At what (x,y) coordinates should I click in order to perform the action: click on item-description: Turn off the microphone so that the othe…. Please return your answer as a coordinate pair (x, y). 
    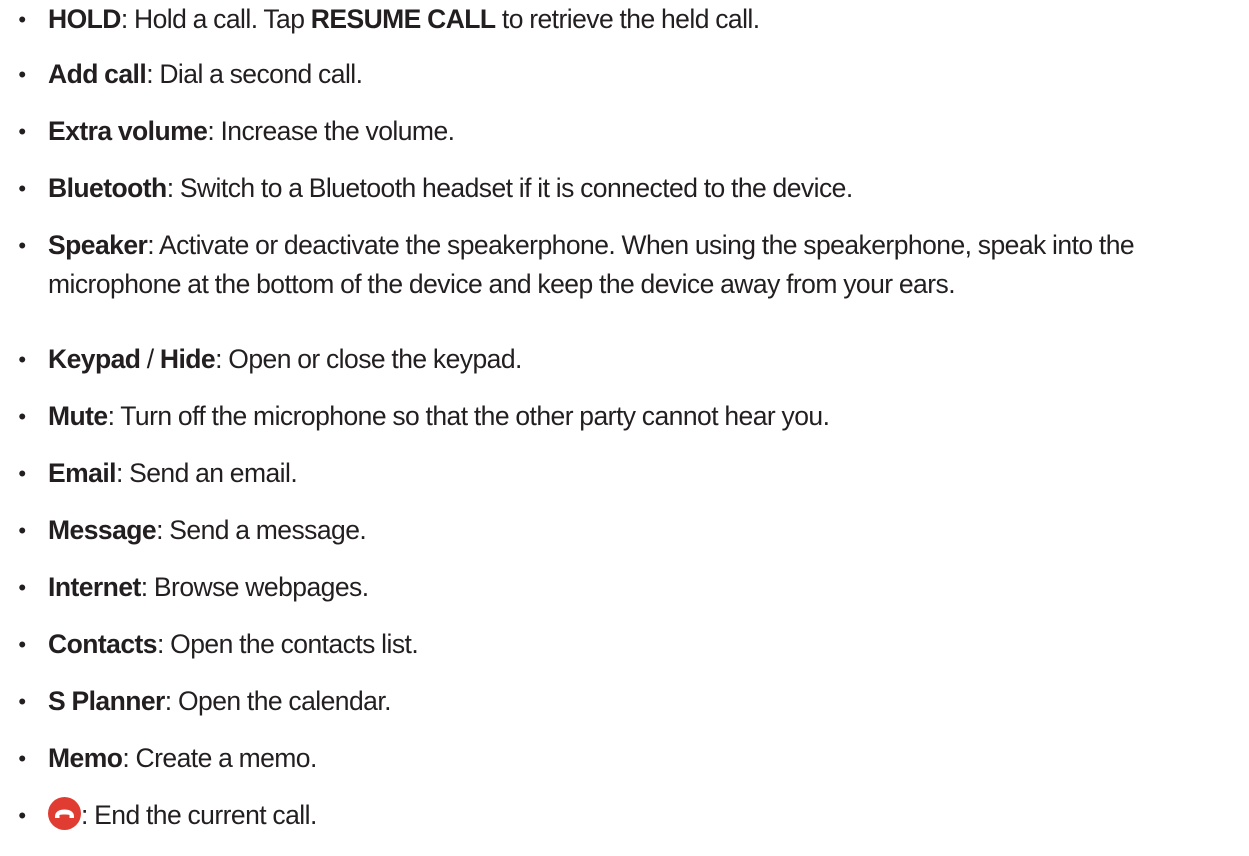
    Looking at the image, I should click on (475, 416).